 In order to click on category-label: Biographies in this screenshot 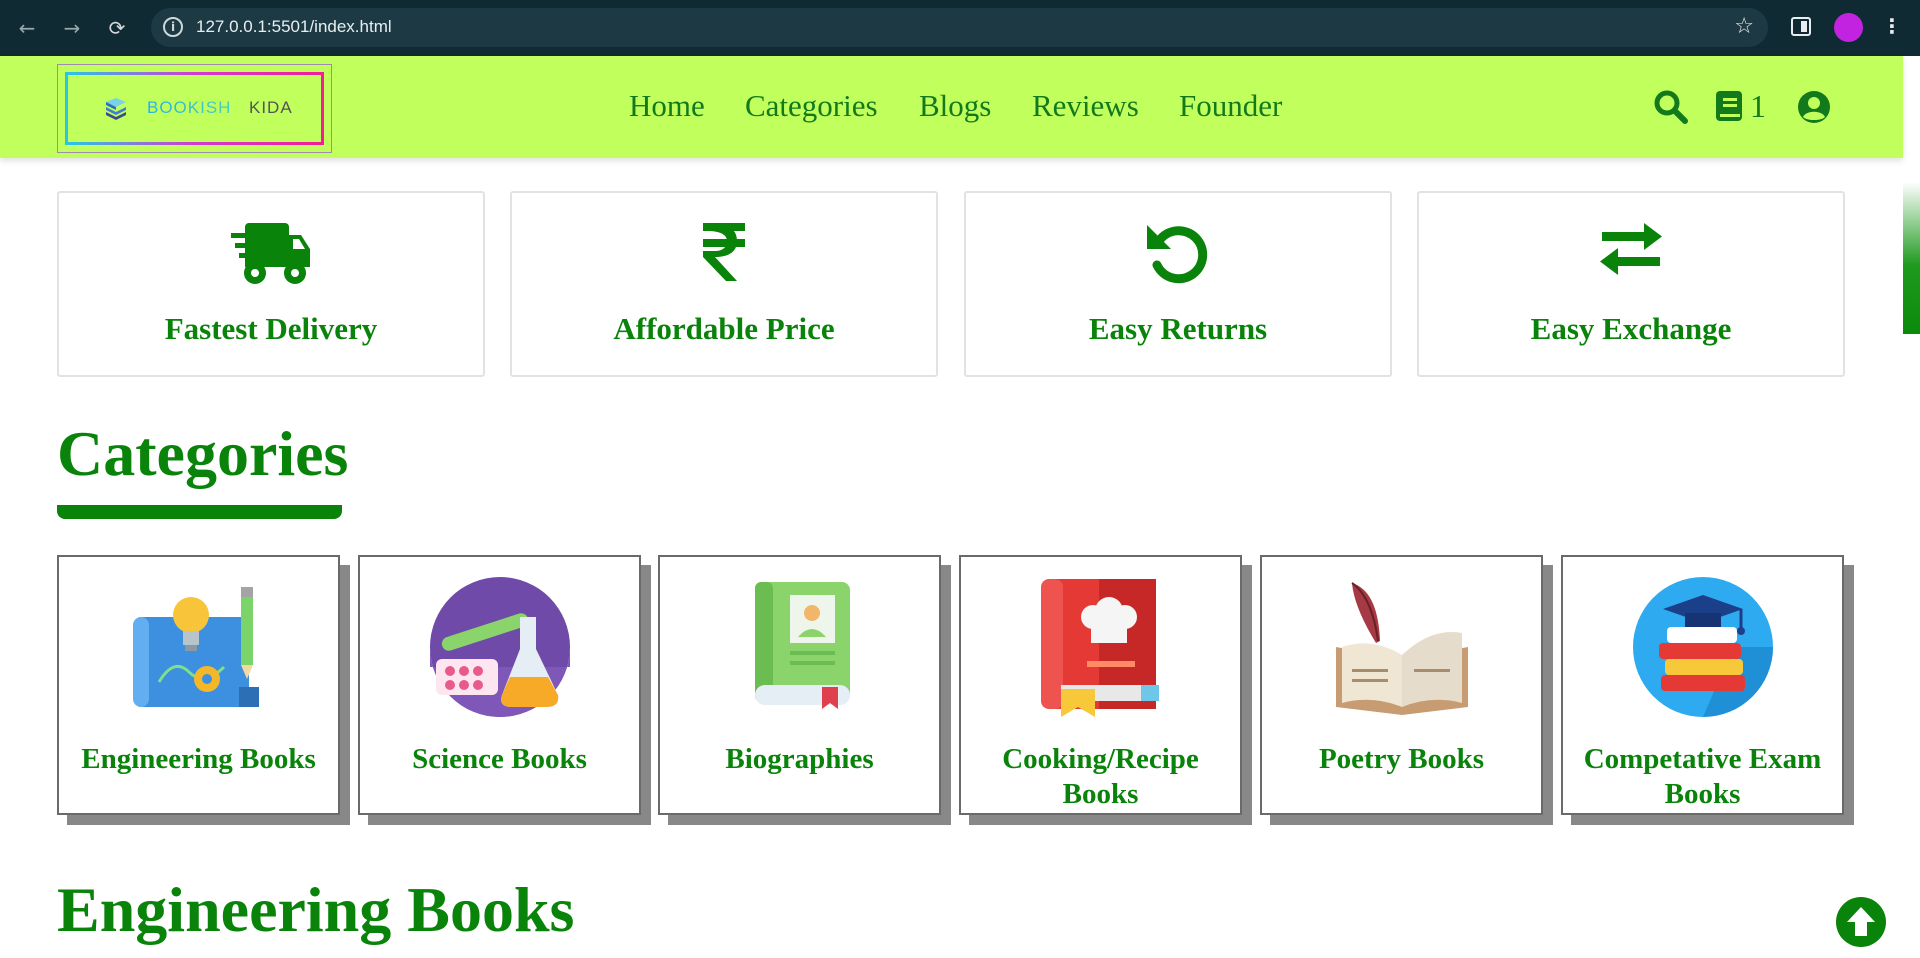, I will do `click(799, 759)`.